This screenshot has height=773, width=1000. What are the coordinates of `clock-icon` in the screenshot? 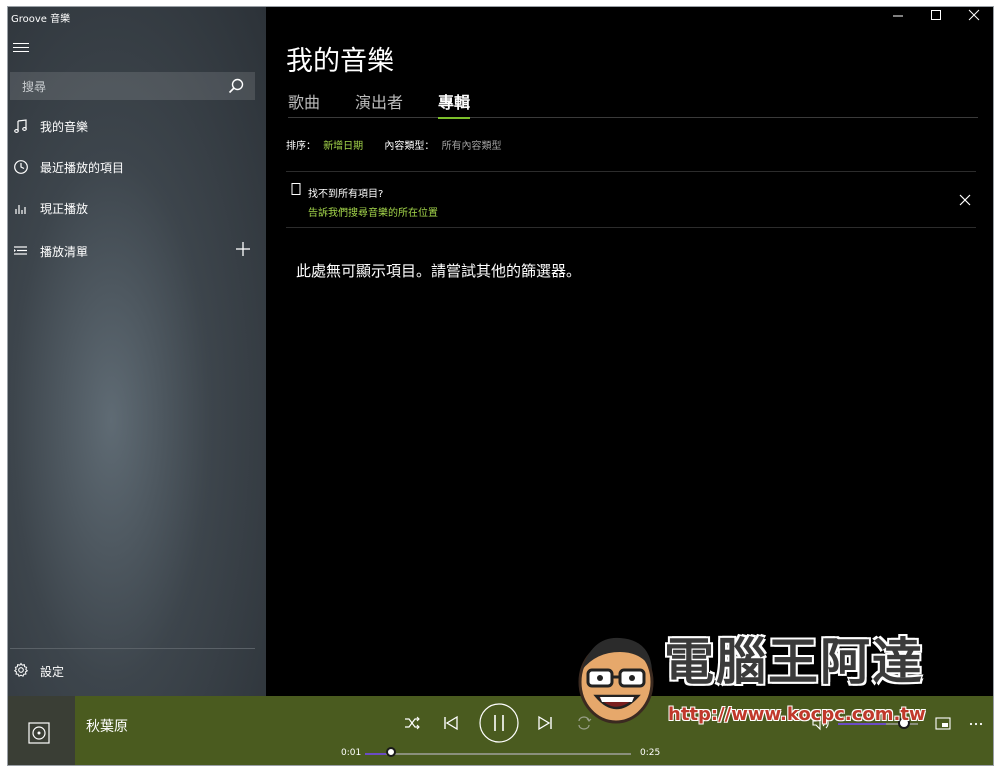 It's located at (21, 167).